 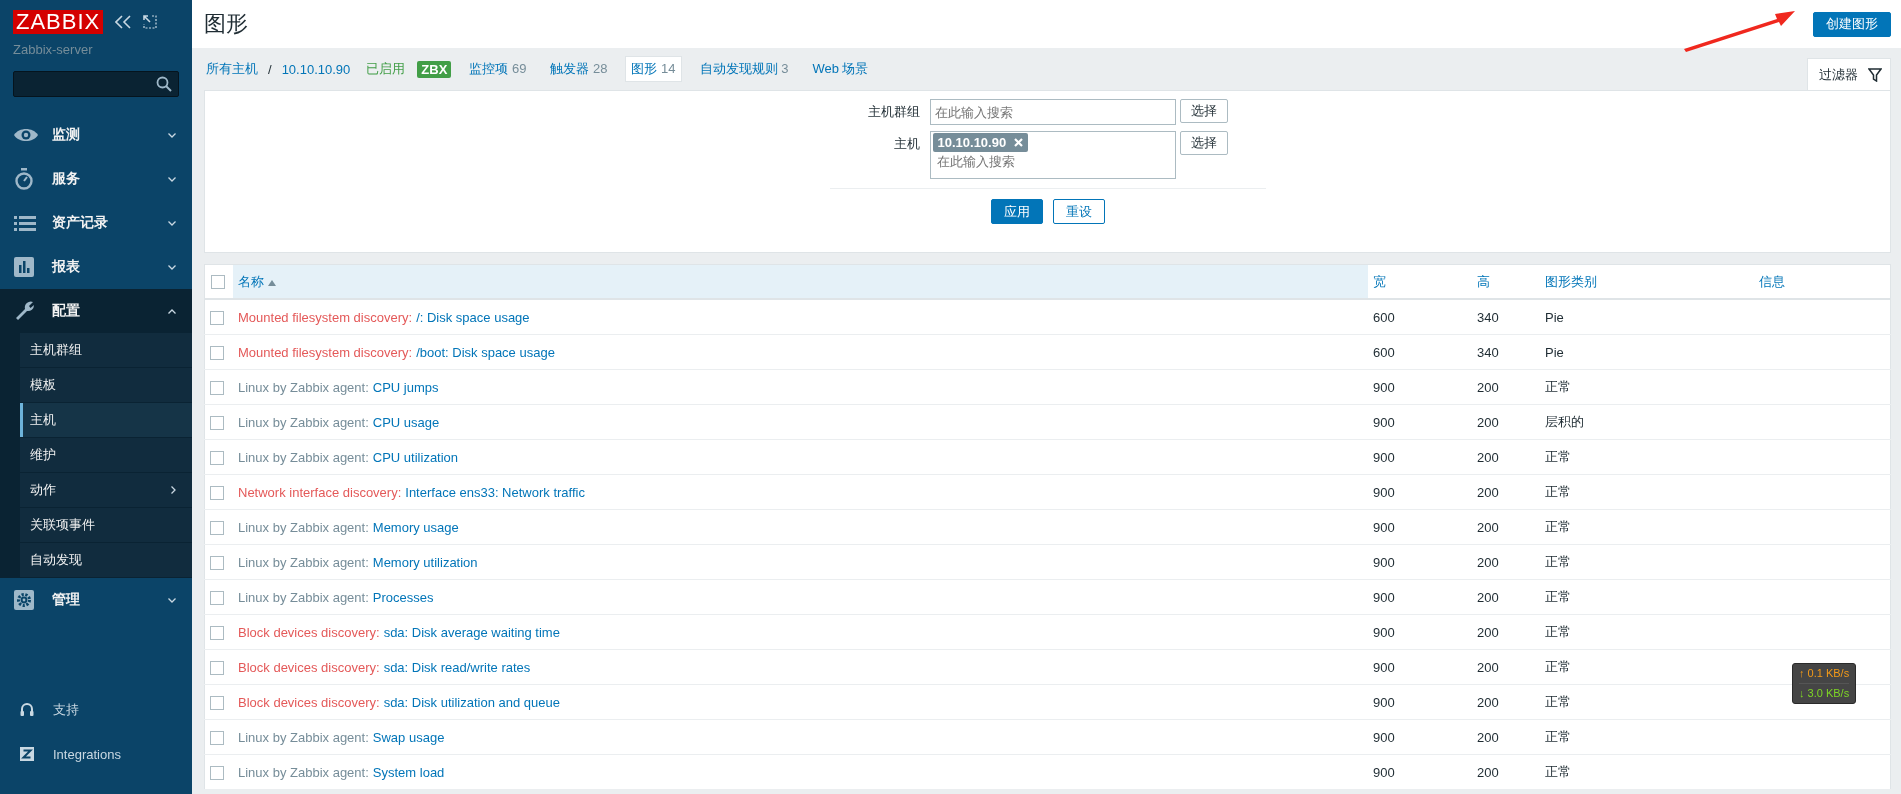 What do you see at coordinates (800, 281) in the screenshot?
I see `column-header: 名称` at bounding box center [800, 281].